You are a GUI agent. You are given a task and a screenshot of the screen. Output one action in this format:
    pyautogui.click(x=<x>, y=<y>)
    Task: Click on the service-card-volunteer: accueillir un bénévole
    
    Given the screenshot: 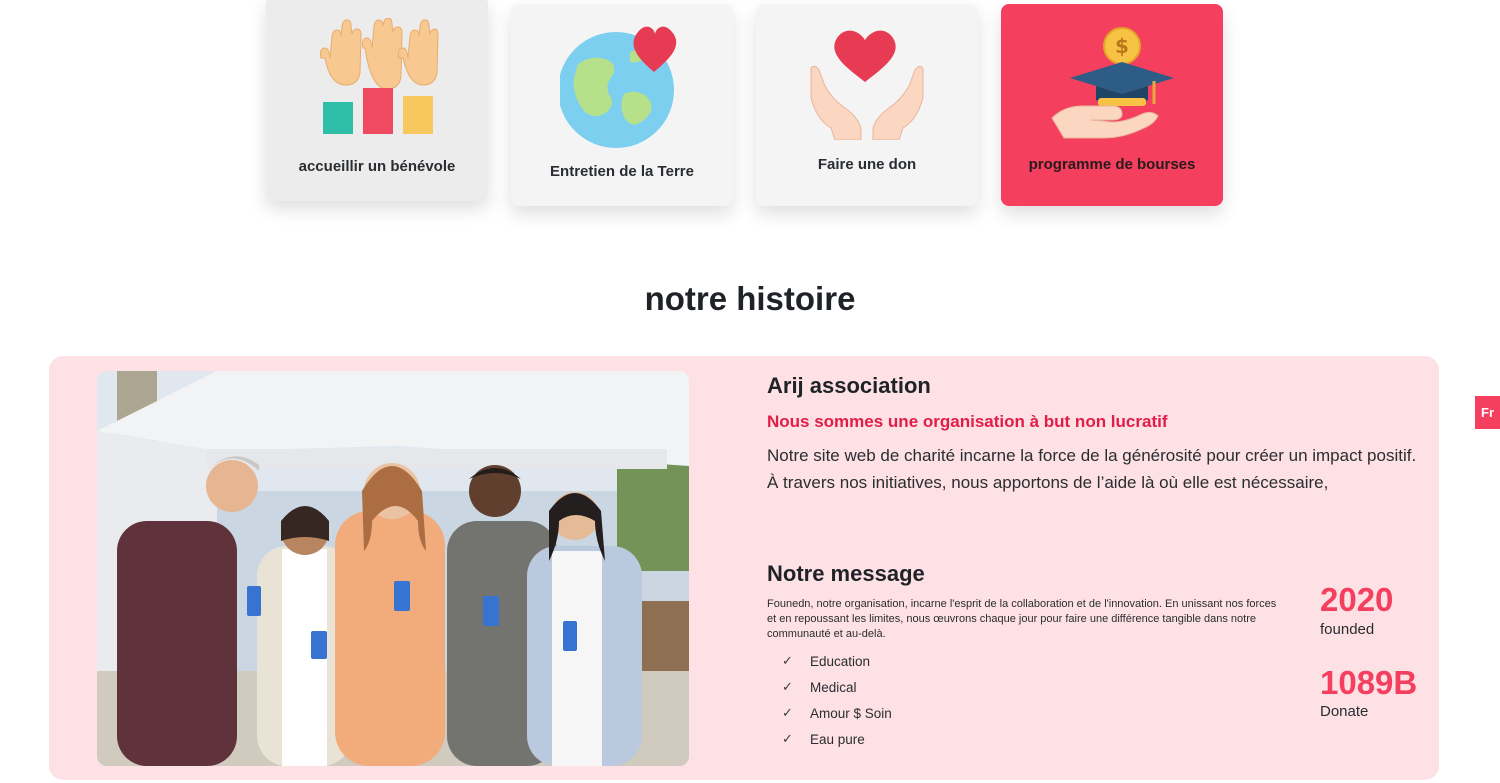 What is the action you would take?
    pyautogui.click(x=377, y=100)
    